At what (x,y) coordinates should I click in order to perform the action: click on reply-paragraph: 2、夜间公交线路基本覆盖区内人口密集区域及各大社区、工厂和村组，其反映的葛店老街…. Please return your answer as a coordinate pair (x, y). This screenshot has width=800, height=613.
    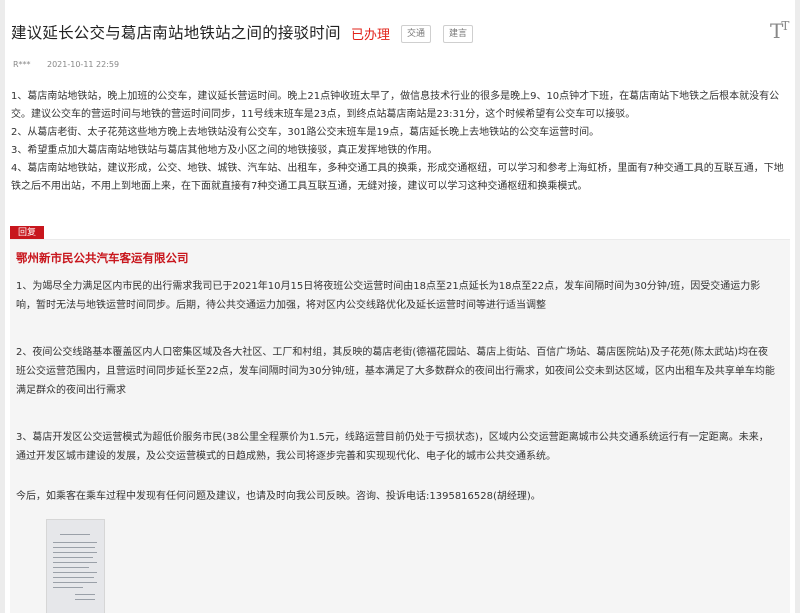
    Looking at the image, I should click on (396, 371).